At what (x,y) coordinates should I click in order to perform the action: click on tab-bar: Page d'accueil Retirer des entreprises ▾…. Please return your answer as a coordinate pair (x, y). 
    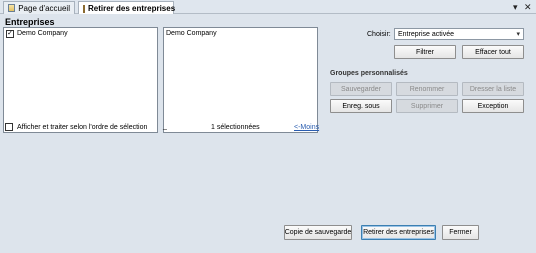
    Looking at the image, I should click on (268, 7).